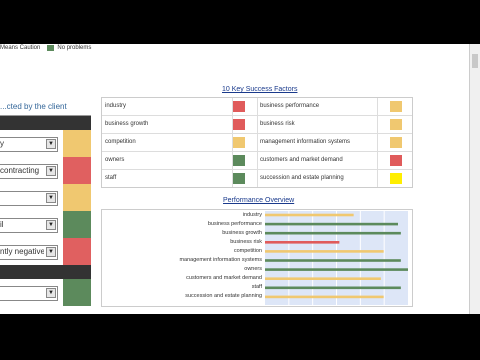 The image size is (480, 360). What do you see at coordinates (242, 232) in the screenshot?
I see `performance-label: business growth` at bounding box center [242, 232].